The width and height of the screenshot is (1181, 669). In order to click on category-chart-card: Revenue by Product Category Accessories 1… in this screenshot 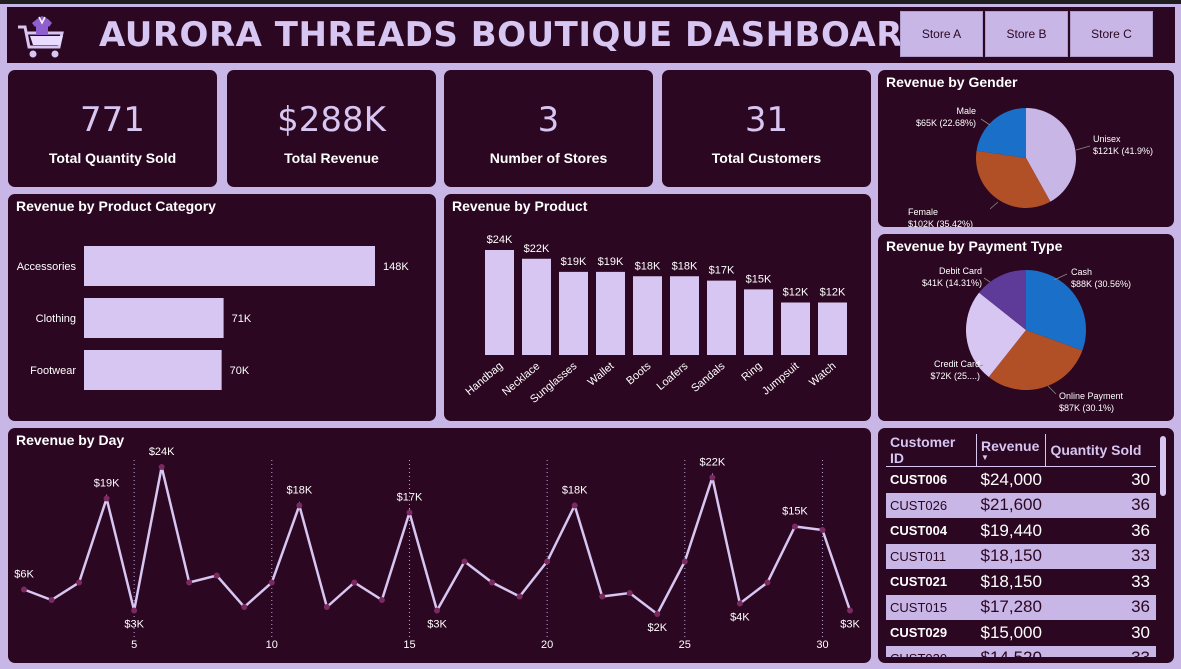, I will do `click(222, 307)`.